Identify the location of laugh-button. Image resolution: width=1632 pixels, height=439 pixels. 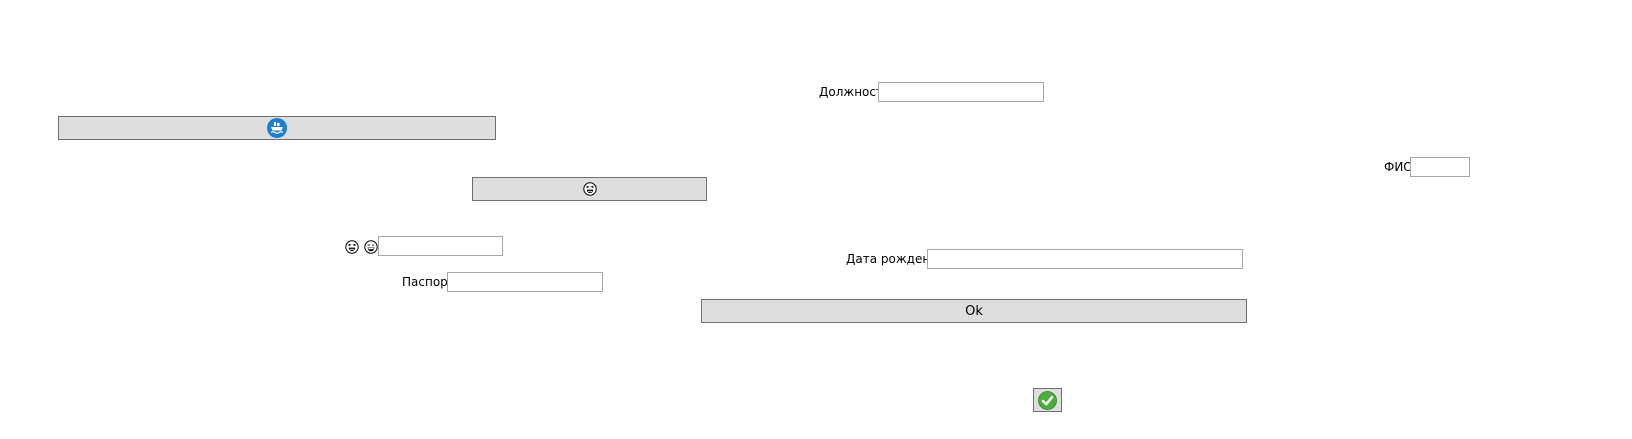
(589, 189).